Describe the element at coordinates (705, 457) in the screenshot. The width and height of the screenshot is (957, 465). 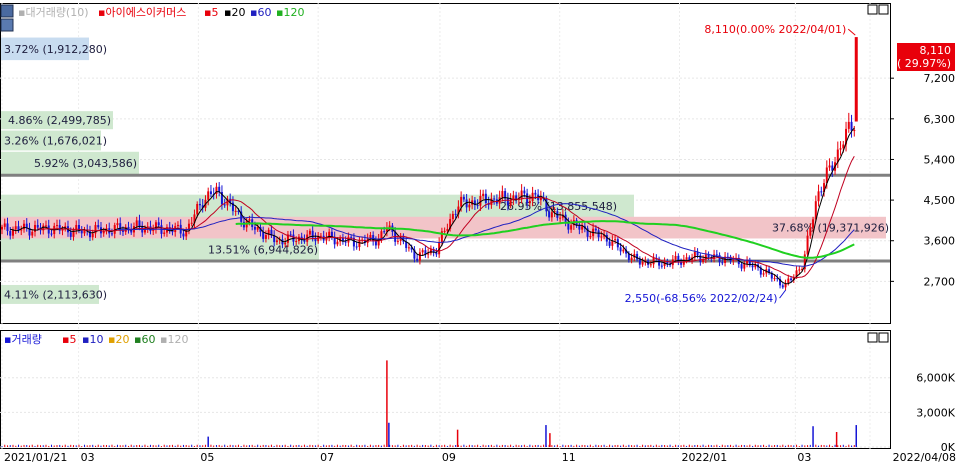
I see `x-tick-label: 2022/01` at that location.